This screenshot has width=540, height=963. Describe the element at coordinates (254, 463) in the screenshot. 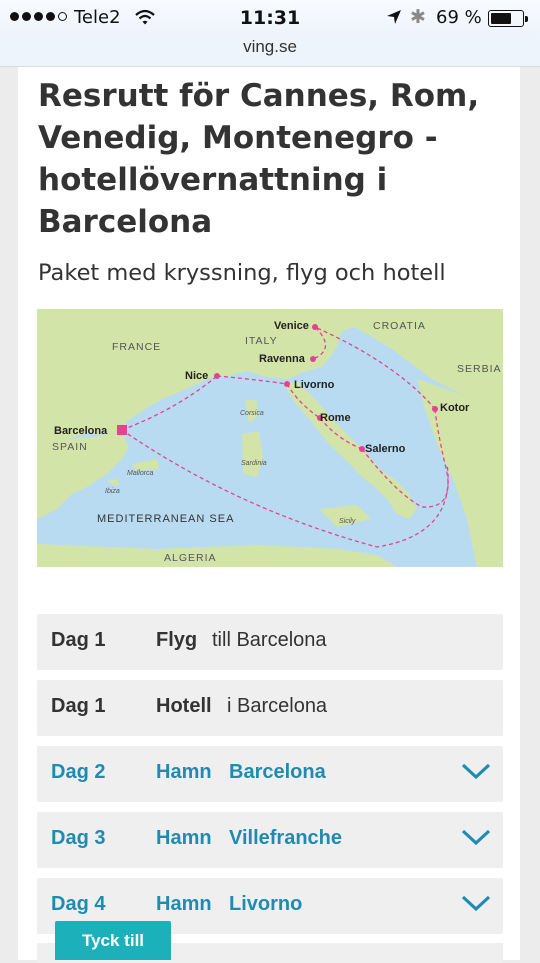

I see `island-label: Sardinia` at that location.